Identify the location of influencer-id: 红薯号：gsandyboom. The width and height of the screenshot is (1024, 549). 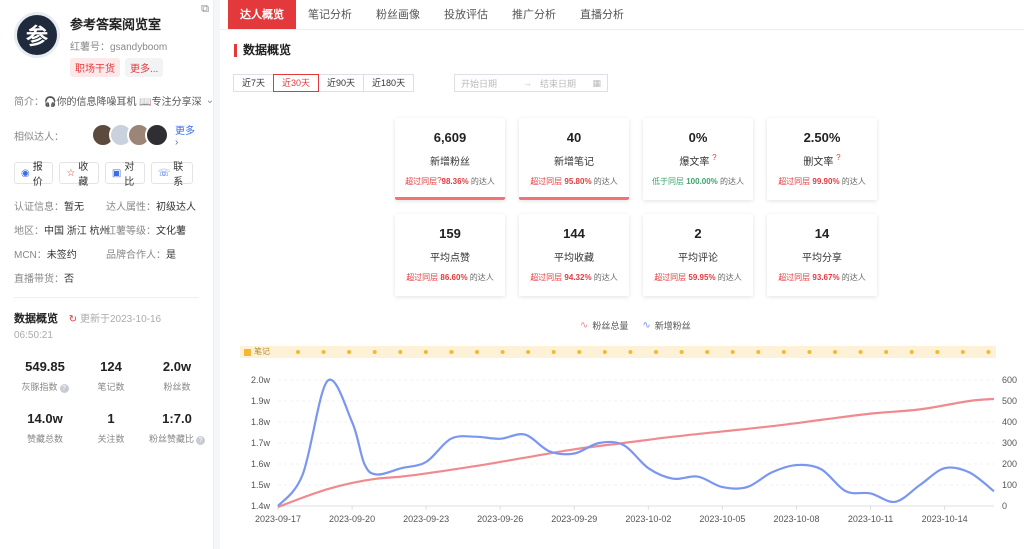
(119, 47).